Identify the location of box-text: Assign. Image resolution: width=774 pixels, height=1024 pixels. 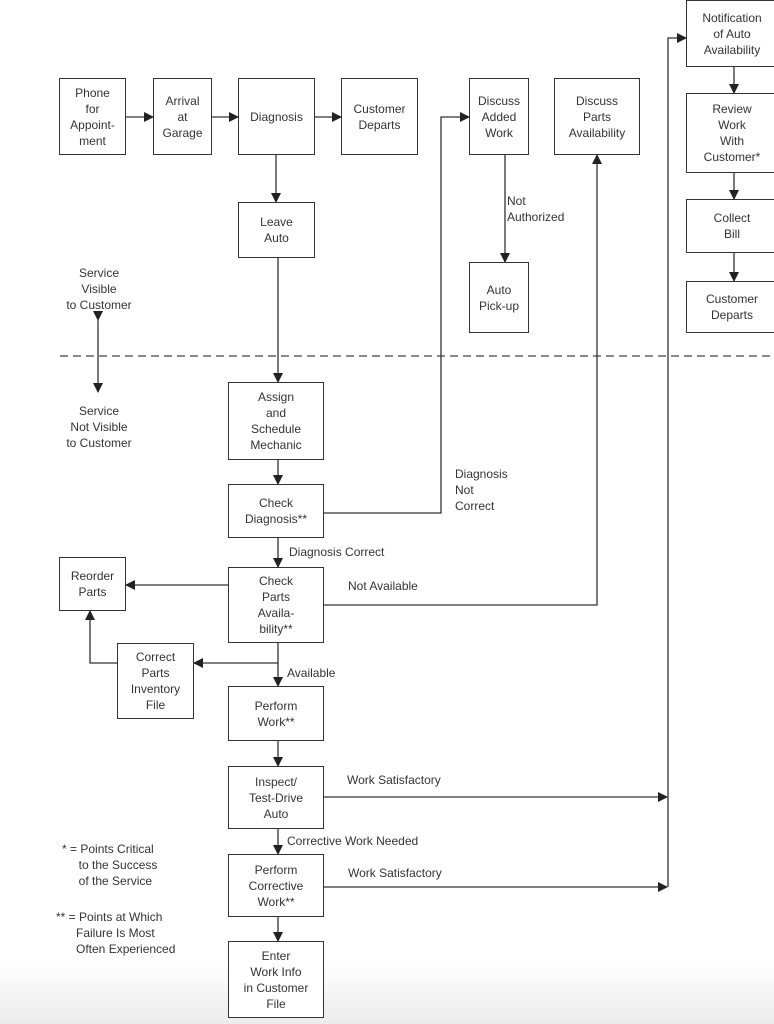
(276, 397).